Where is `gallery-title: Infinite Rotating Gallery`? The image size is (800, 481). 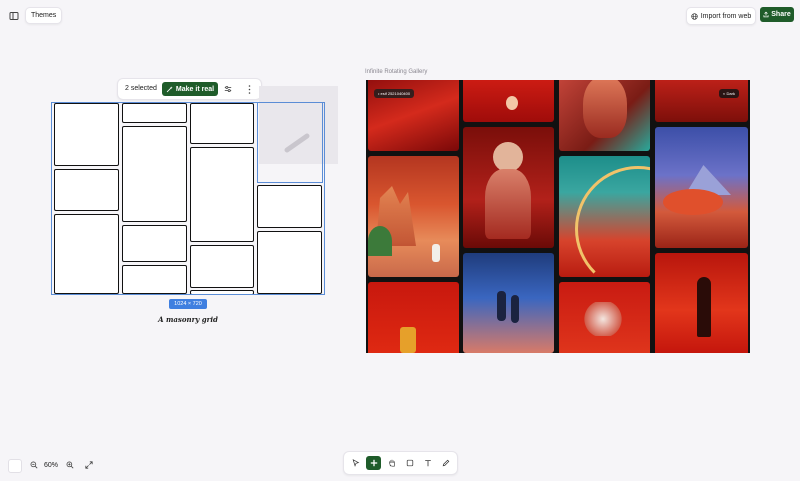 gallery-title: Infinite Rotating Gallery is located at coordinates (396, 72).